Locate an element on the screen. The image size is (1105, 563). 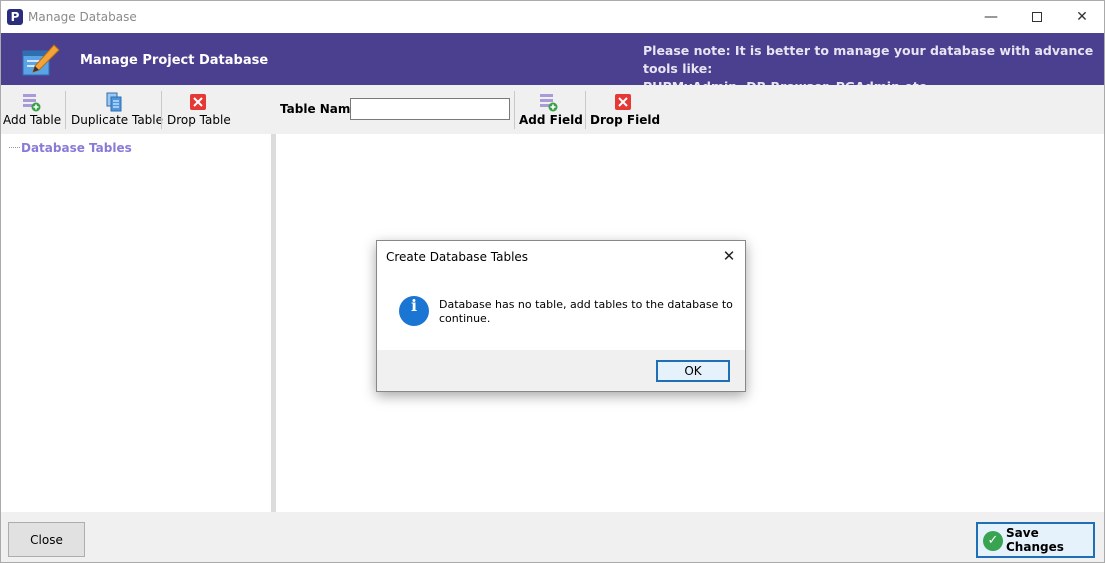
table-toolbar: Add Table Duplicate Table Drop Table is located at coordinates (136, 109).